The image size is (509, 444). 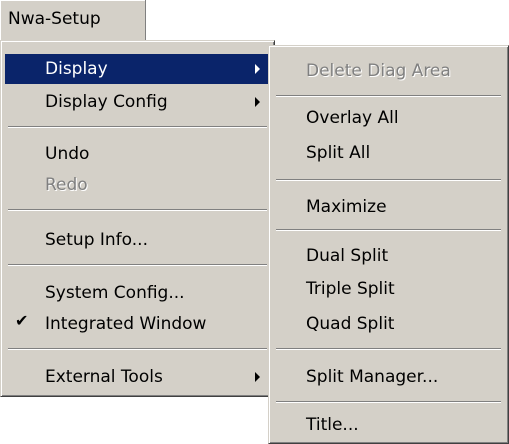 I want to click on menu-nwa-setup-label: Nwa-Setup, so click(x=54, y=19).